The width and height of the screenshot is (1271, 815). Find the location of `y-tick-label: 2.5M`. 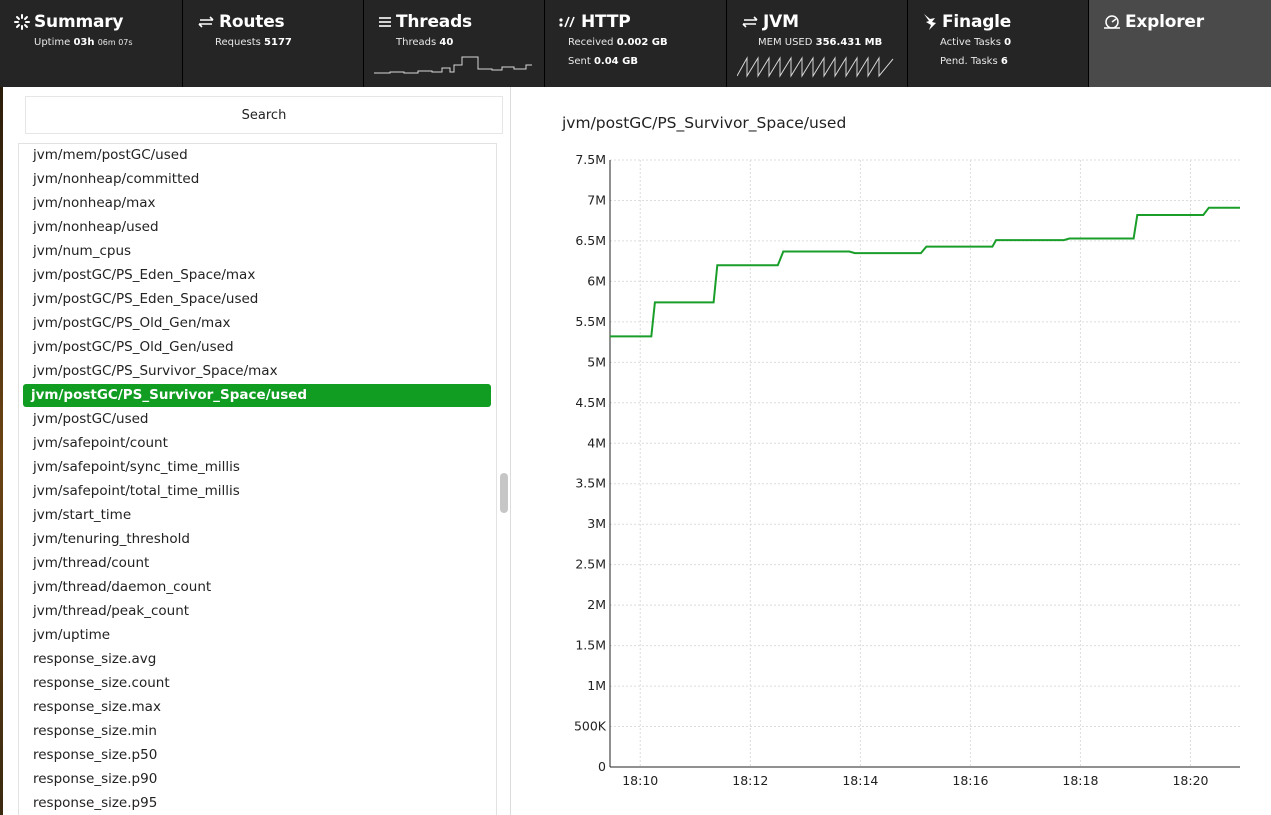

y-tick-label: 2.5M is located at coordinates (590, 564).